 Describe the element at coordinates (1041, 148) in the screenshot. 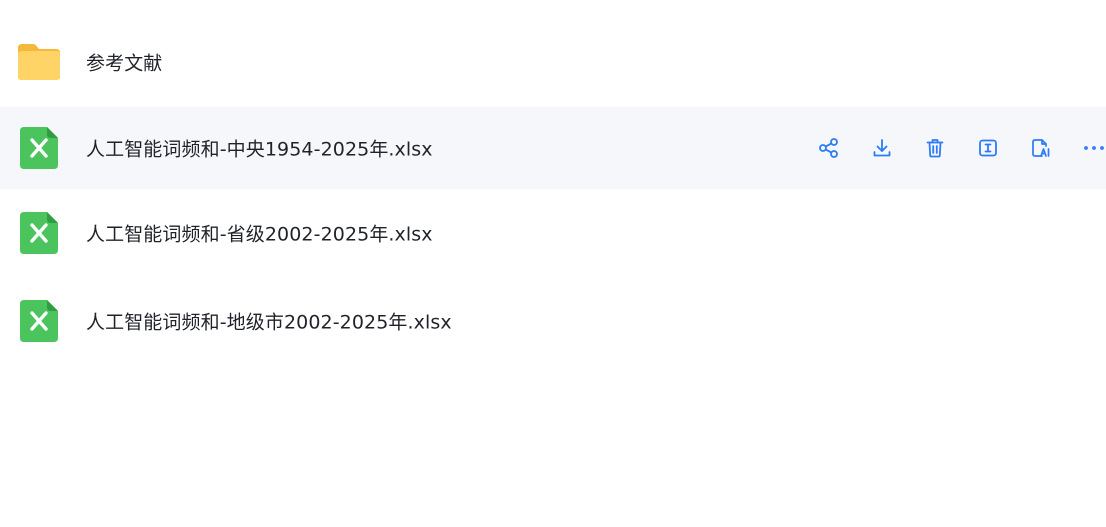

I see `ai-read-icon` at that location.